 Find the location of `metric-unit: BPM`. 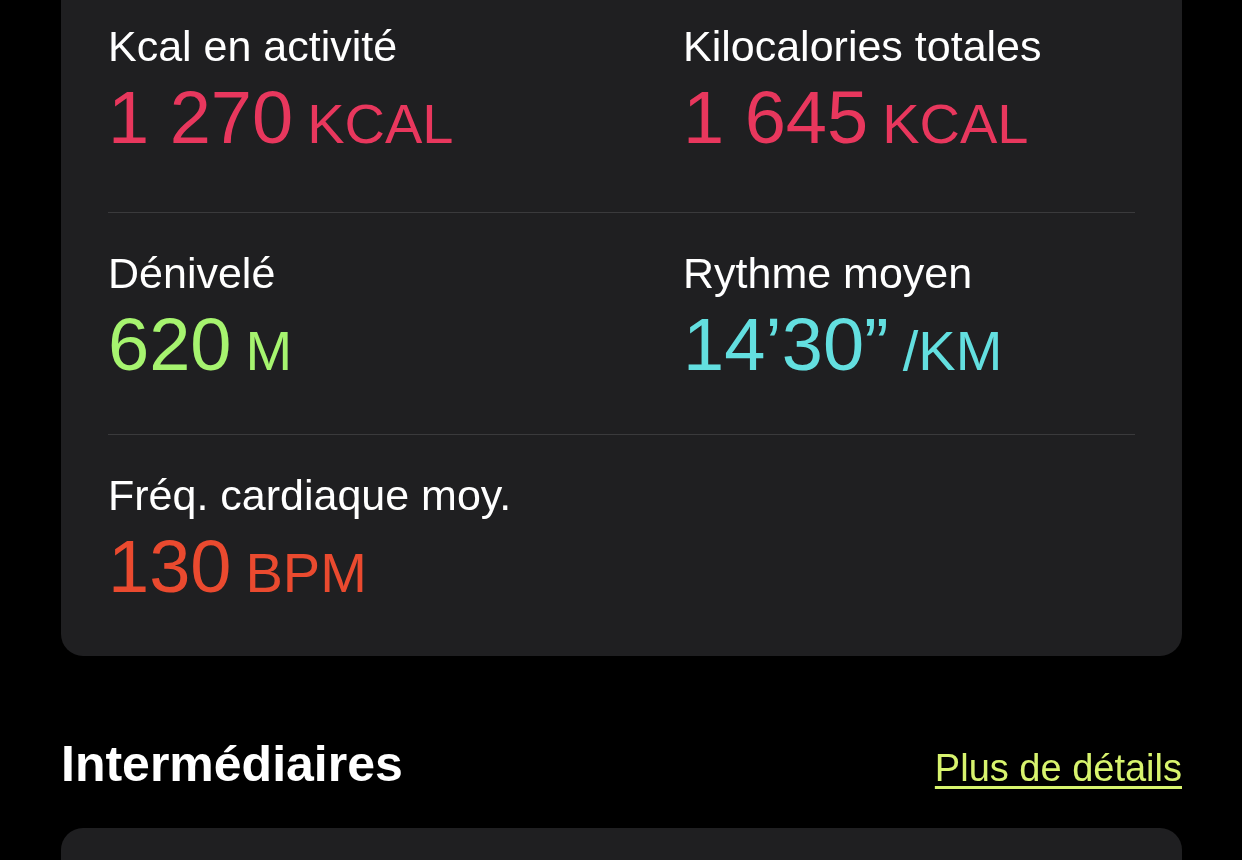

metric-unit: BPM is located at coordinates (306, 573).